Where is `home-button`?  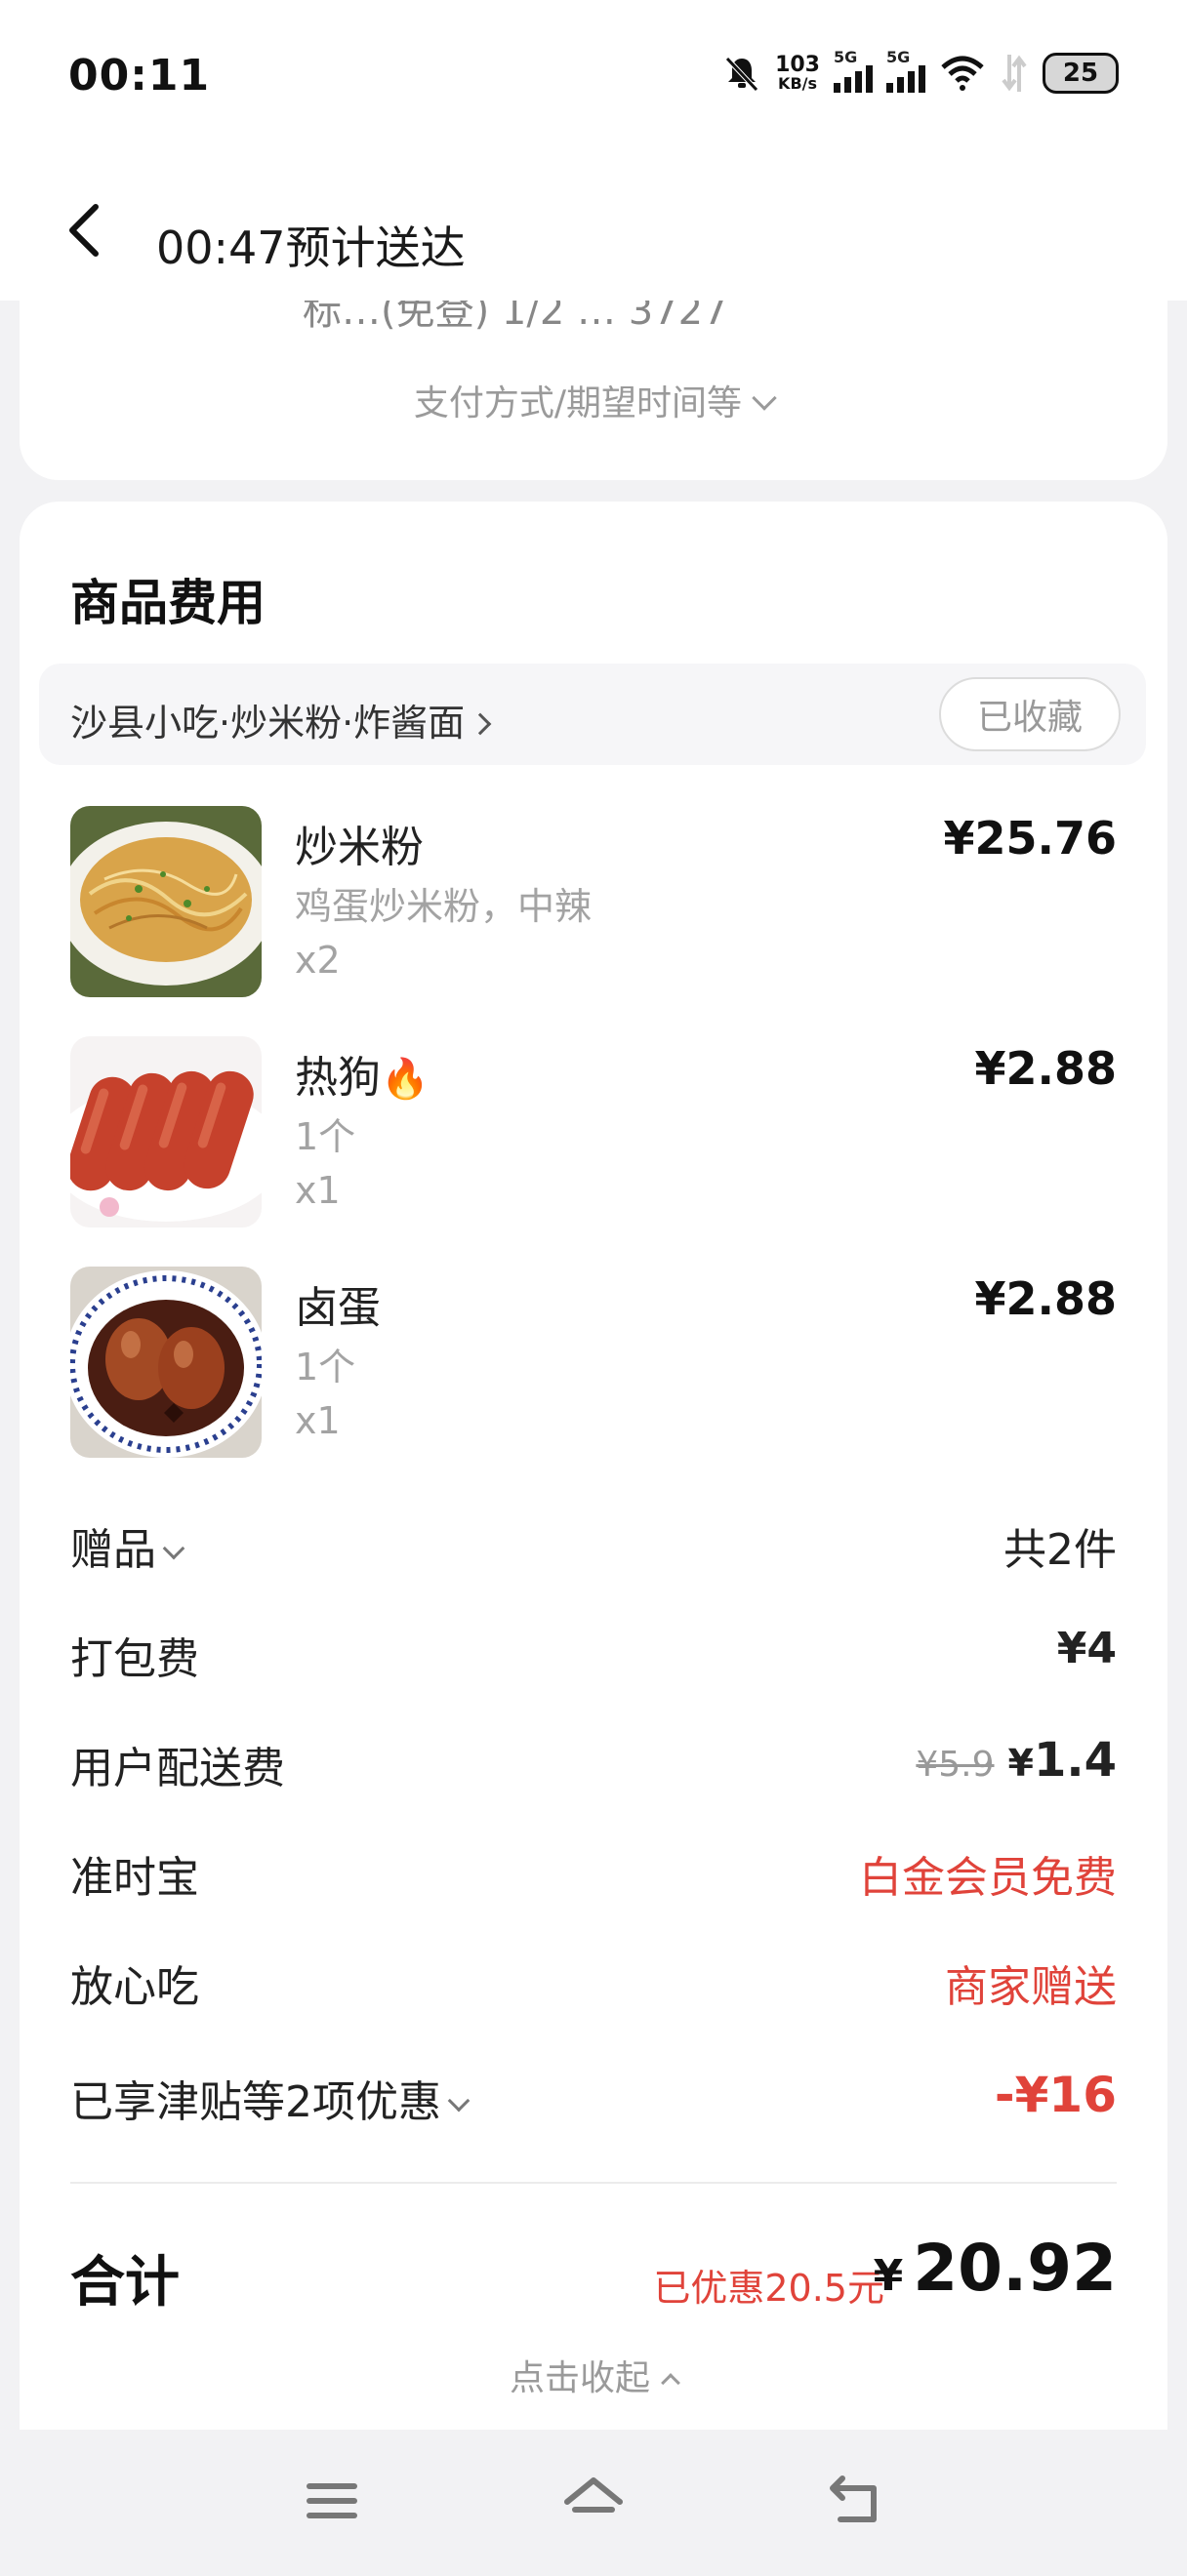
home-button is located at coordinates (593, 2501).